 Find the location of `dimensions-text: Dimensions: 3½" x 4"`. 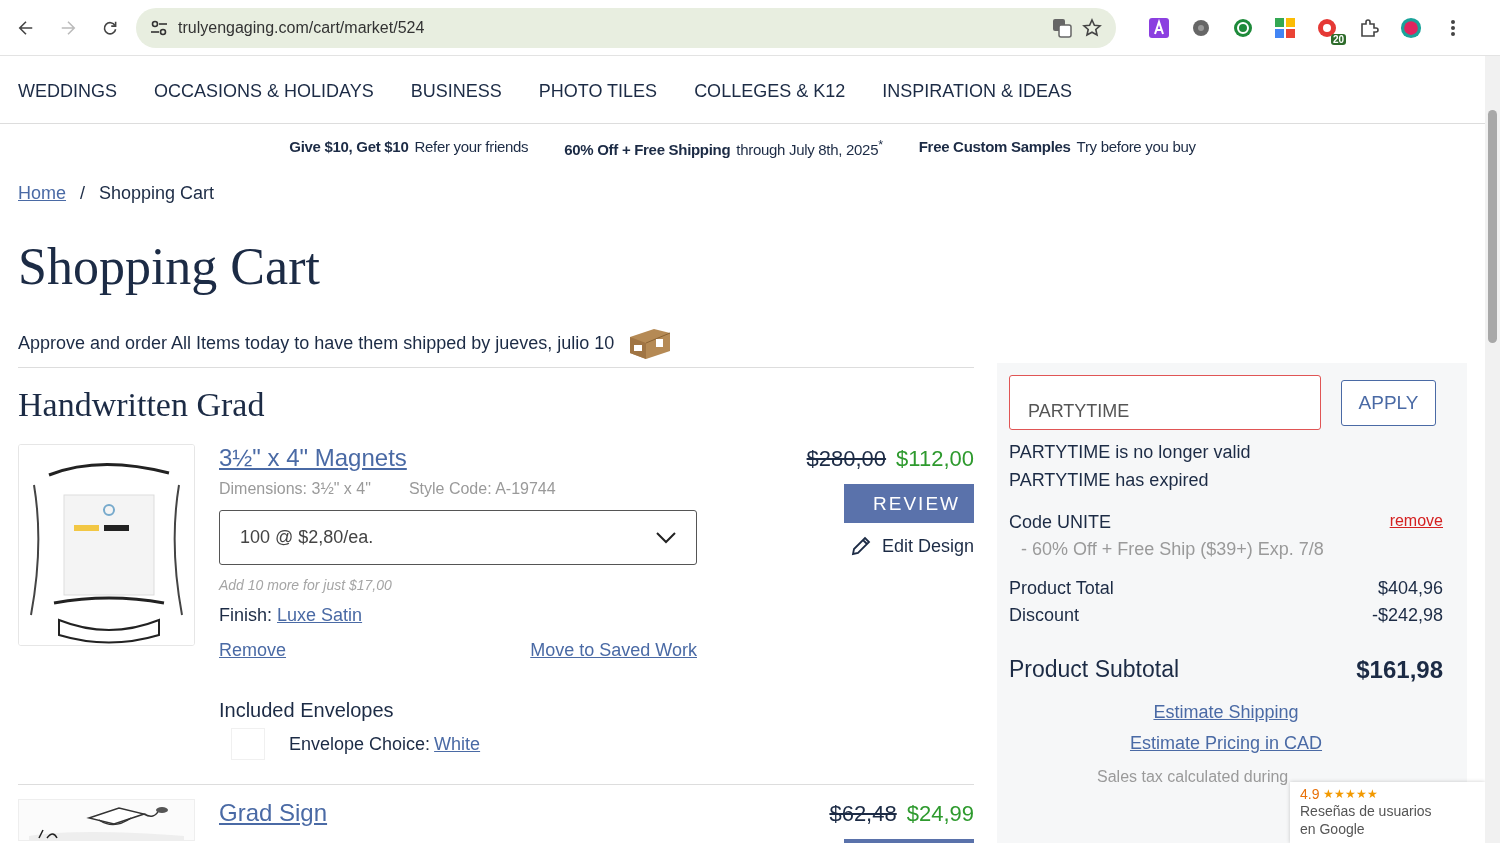

dimensions-text: Dimensions: 3½" x 4" is located at coordinates (295, 489).